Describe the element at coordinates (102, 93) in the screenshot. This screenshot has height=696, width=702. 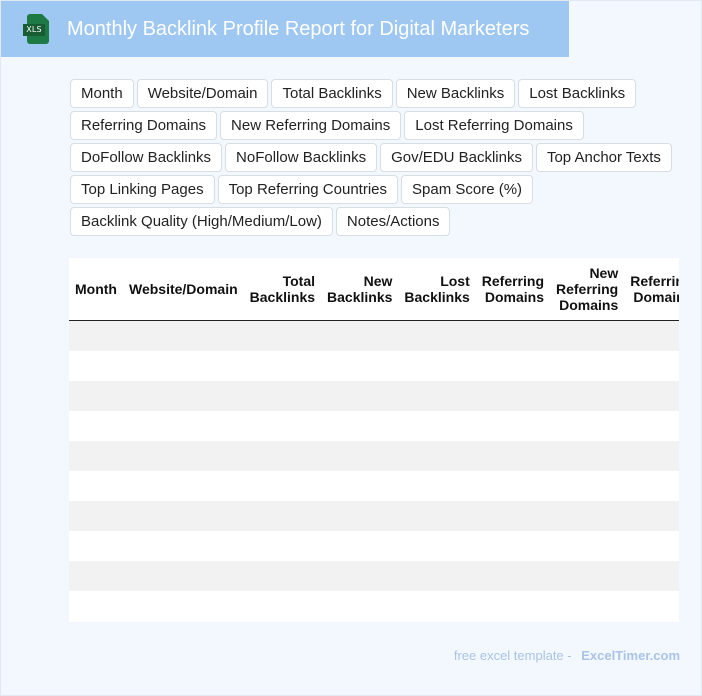
I see `chip-month: Month` at that location.